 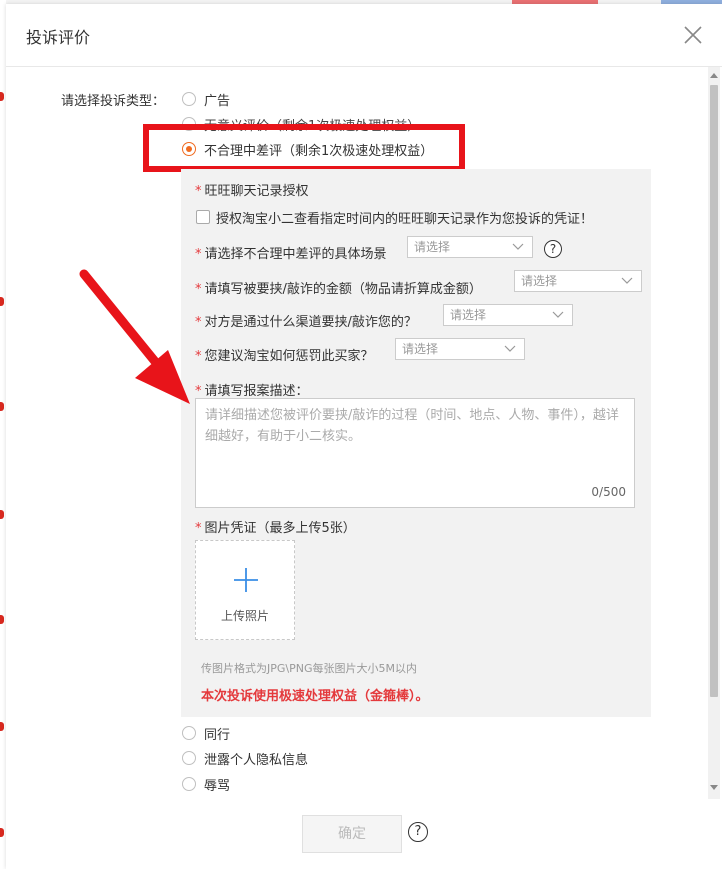 I want to click on chat-auth-checkbox-label: 授权淘宝小二查看指定时间内的旺旺聊天记录作为您投诉的凭证！, so click(x=405, y=219).